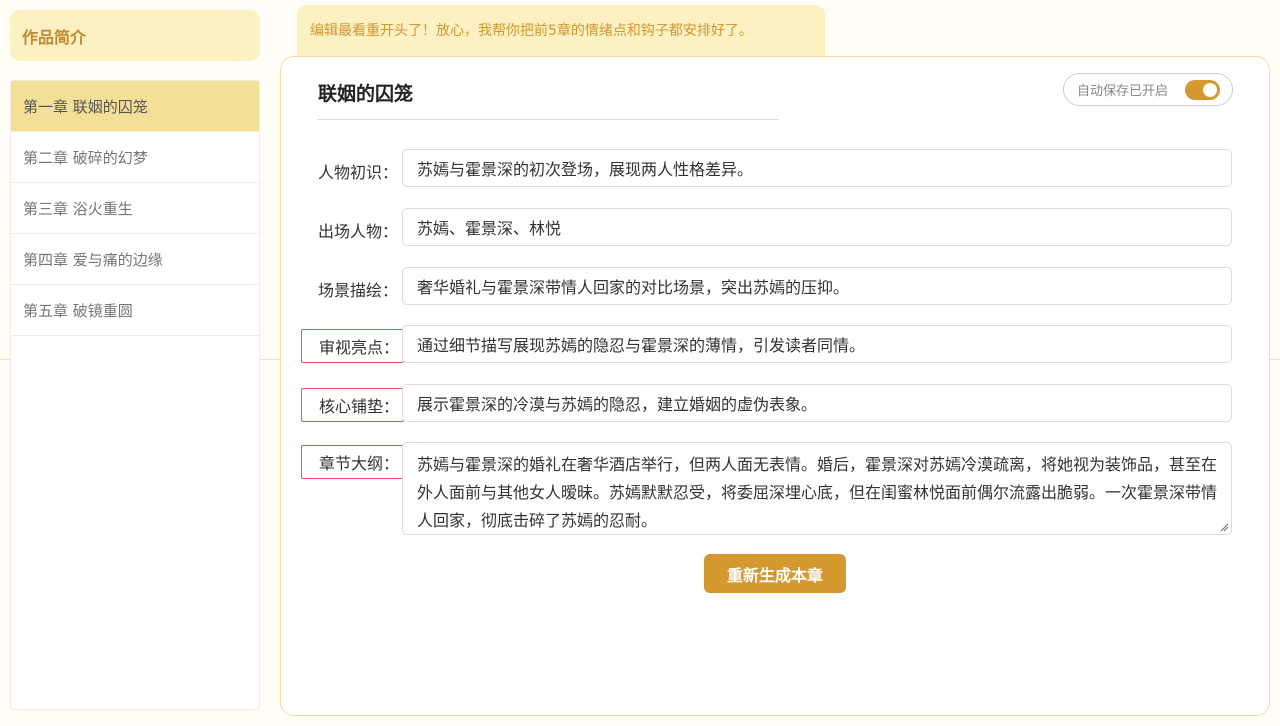 Image resolution: width=1280 pixels, height=726 pixels. Describe the element at coordinates (353, 405) in the screenshot. I see `setup-label: 核心铺垫：` at that location.